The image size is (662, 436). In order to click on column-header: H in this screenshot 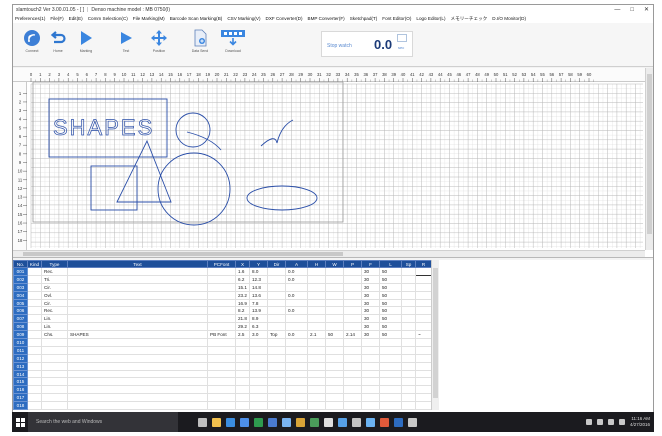, I will do `click(316, 264)`.